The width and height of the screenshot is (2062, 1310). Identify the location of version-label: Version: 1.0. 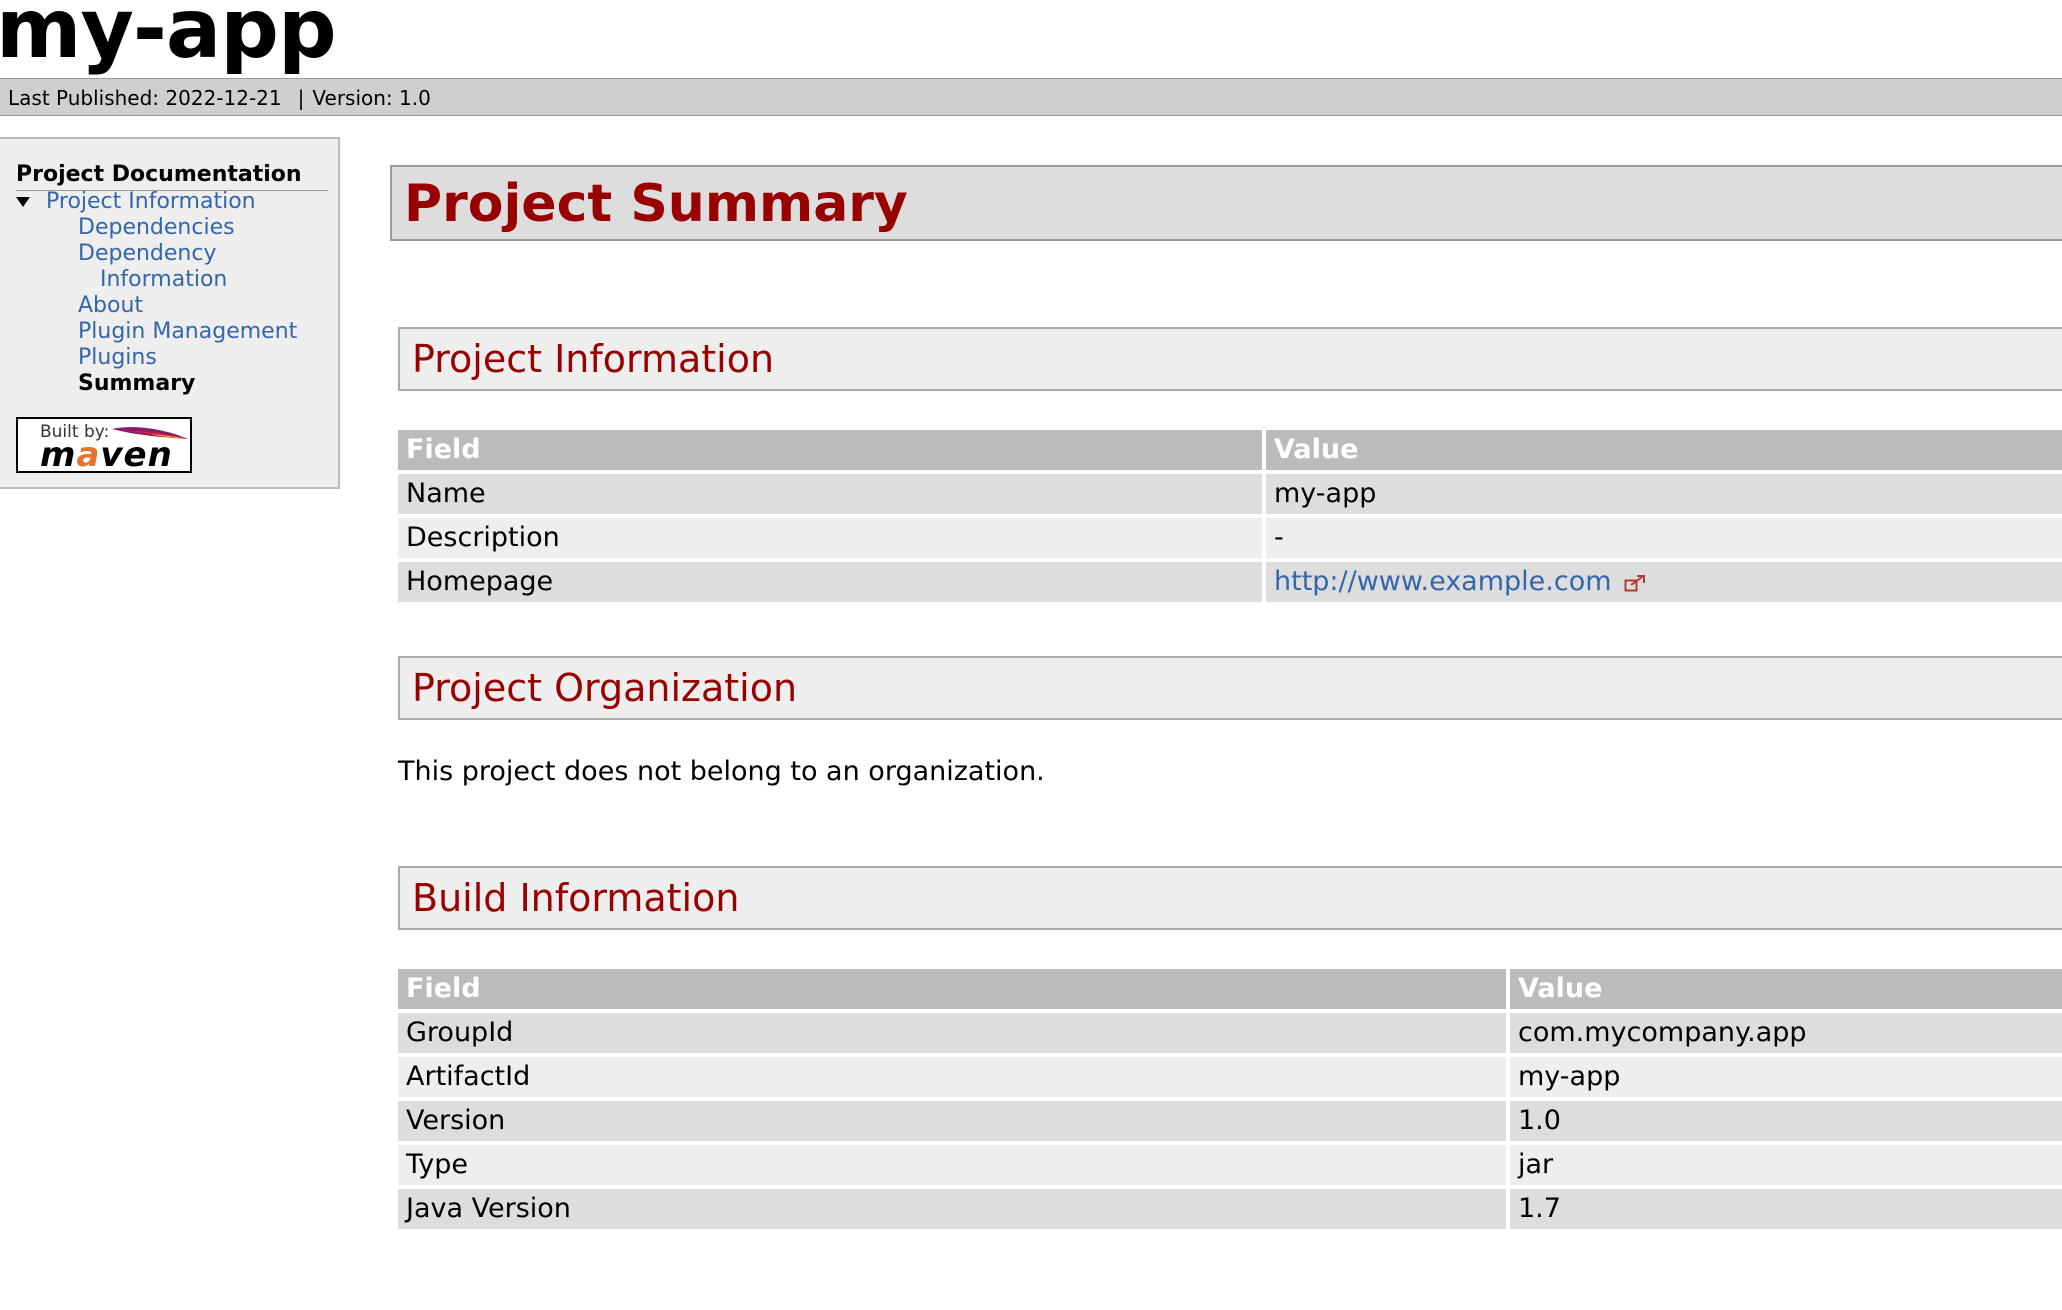
(371, 98).